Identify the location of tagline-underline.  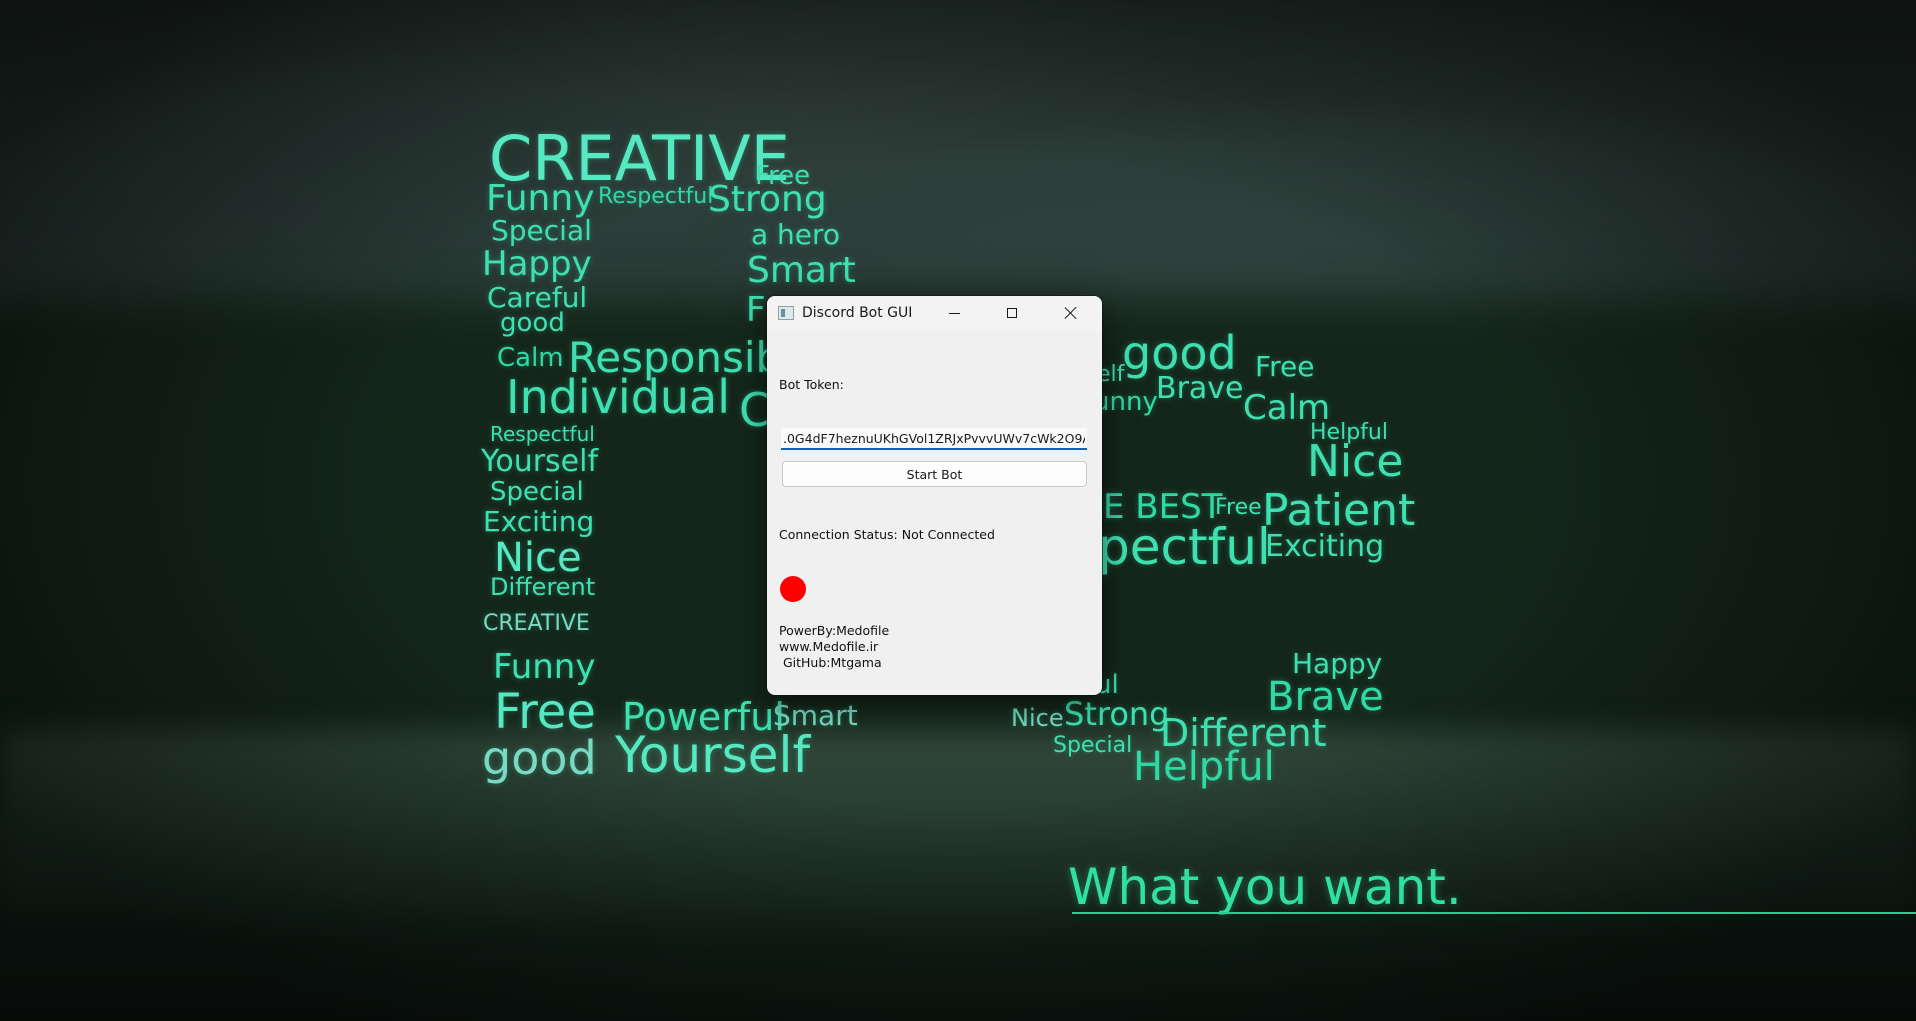
(1494, 913).